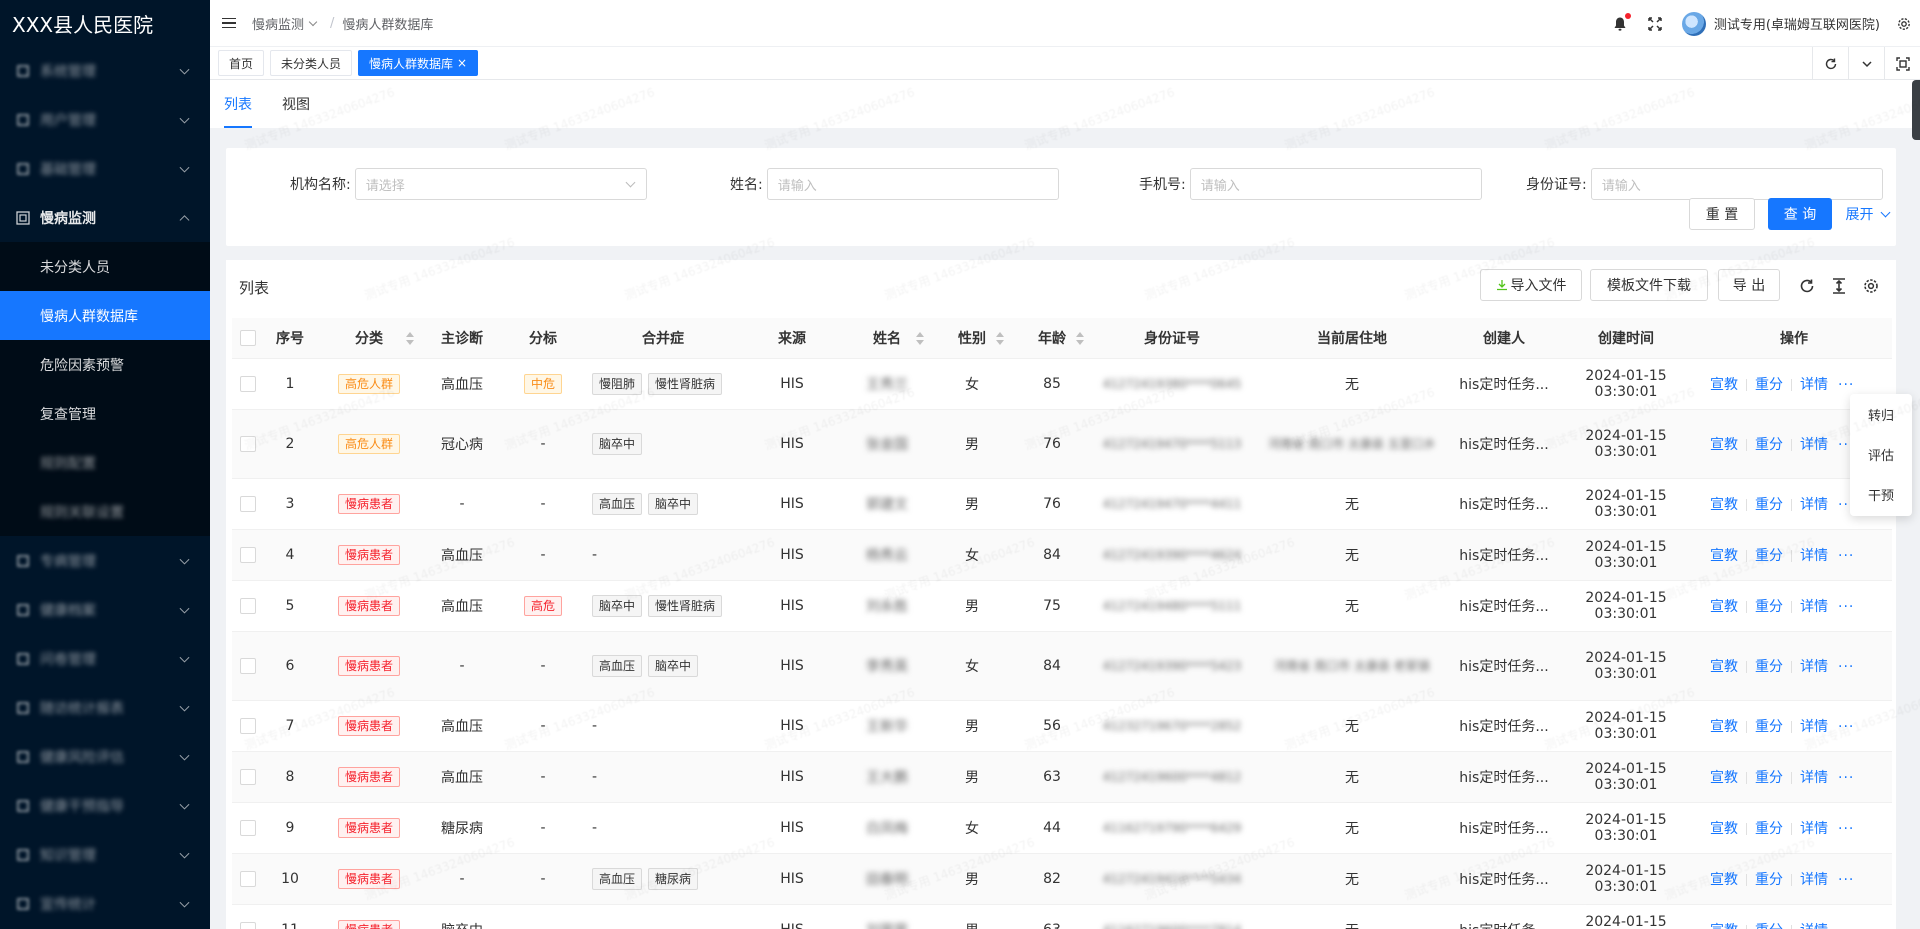 This screenshot has height=929, width=1920. I want to click on sidebar-subitem-2: 危险因素预警, so click(105, 364).